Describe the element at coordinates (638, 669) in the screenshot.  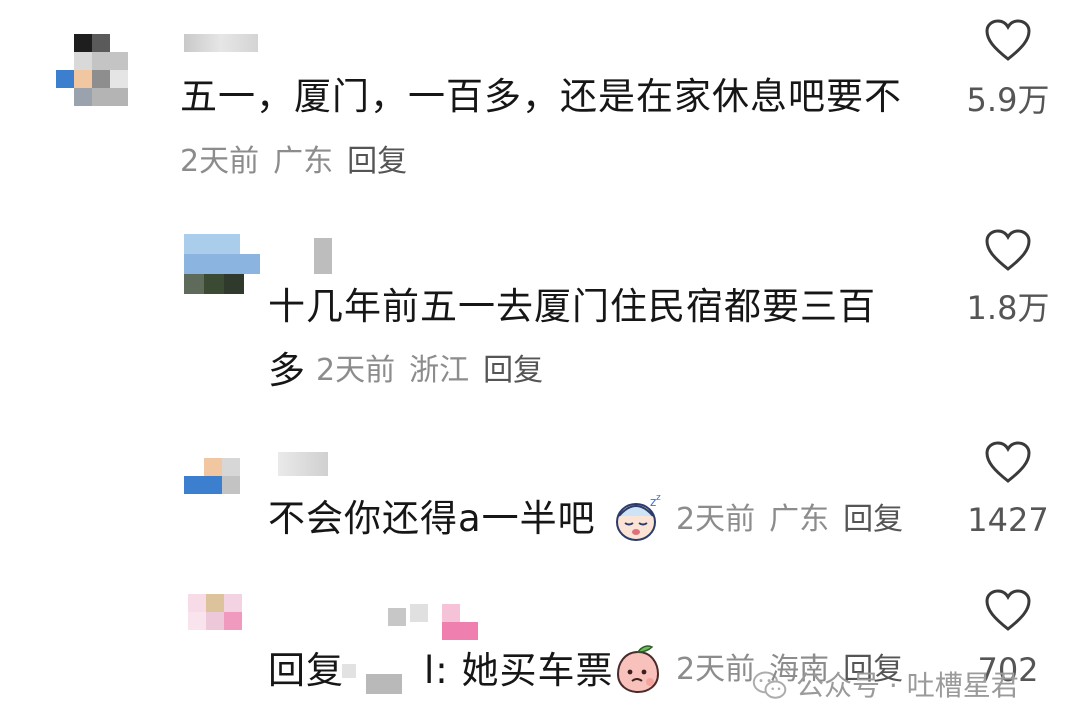
I see `peach-face-emoji` at that location.